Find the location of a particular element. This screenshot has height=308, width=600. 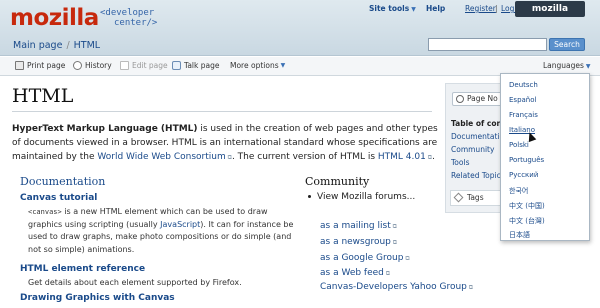

logo-sub-line-1: <developer is located at coordinates (127, 13).